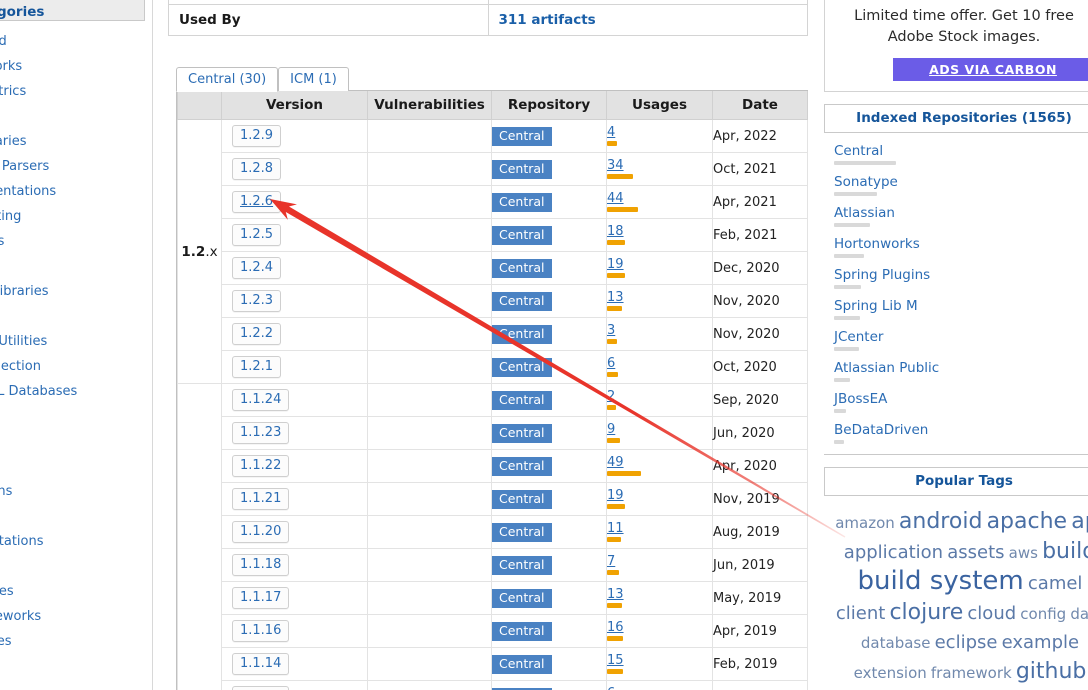 The height and width of the screenshot is (690, 1088). I want to click on category-link: rameworks, so click(11, 66).